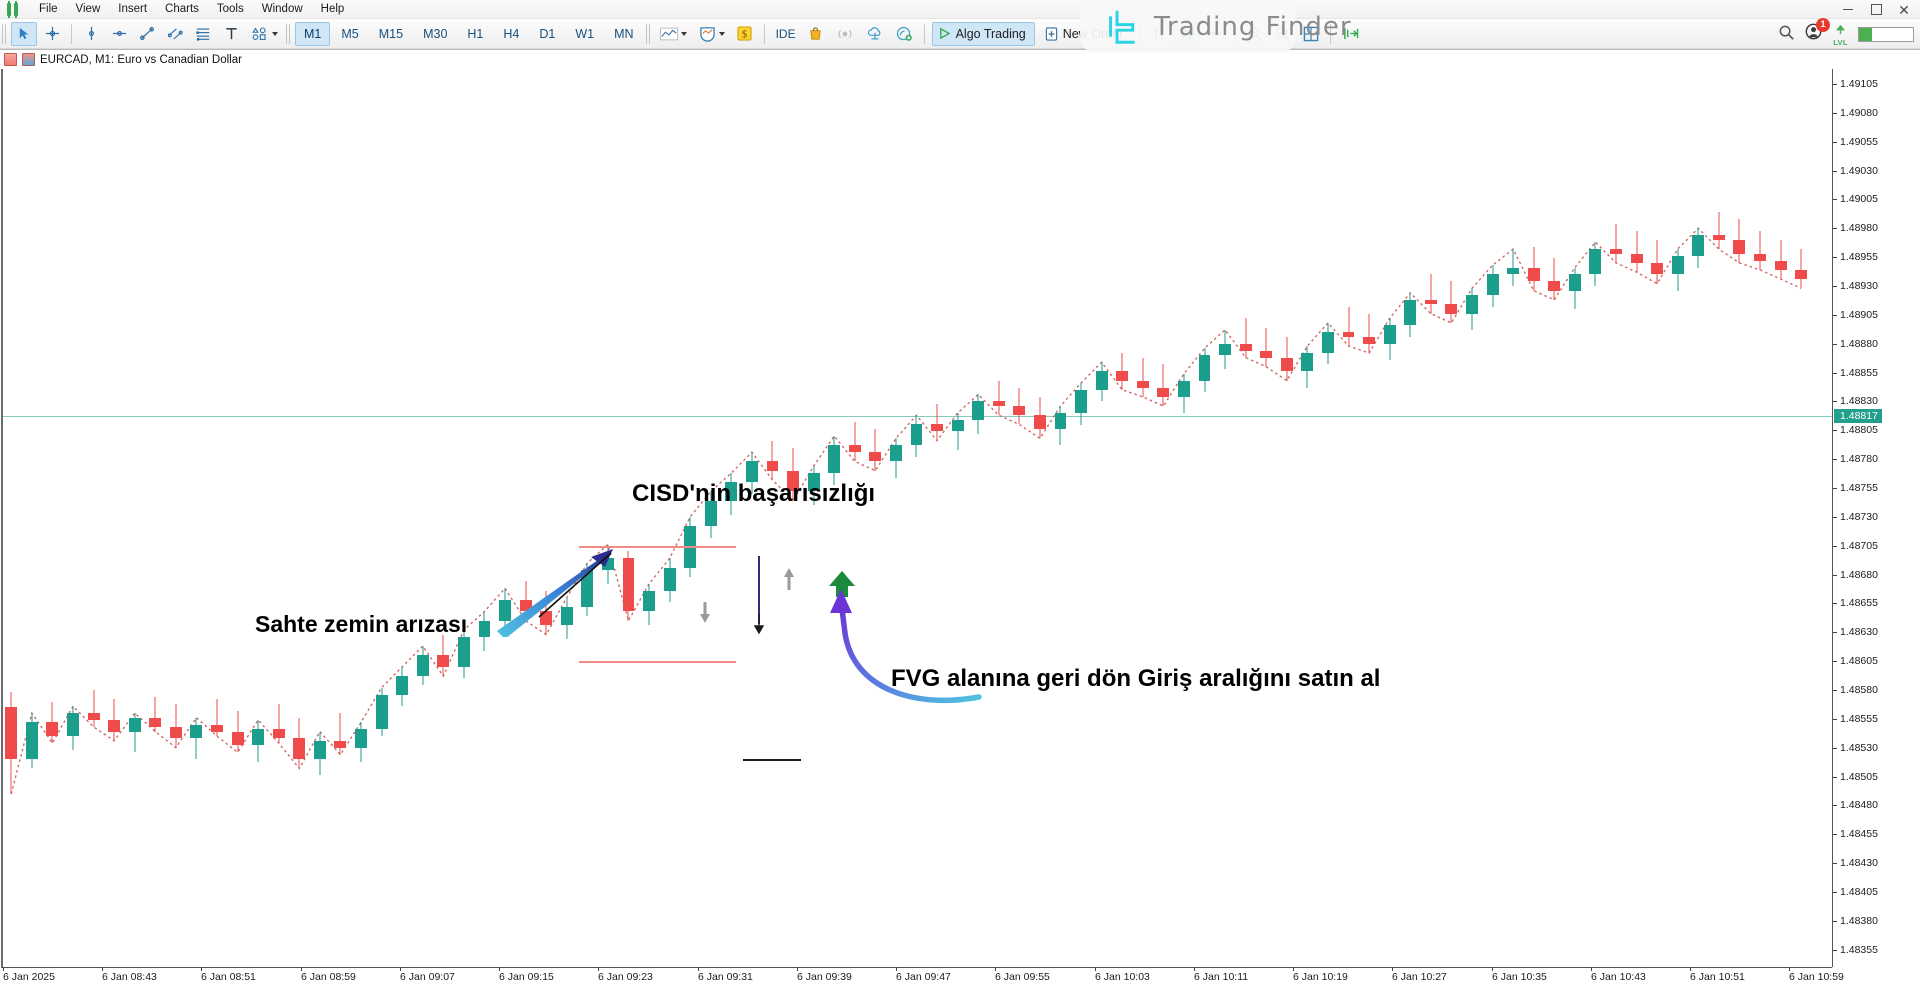  What do you see at coordinates (584, 34) in the screenshot?
I see `timeframe-w1: W1` at bounding box center [584, 34].